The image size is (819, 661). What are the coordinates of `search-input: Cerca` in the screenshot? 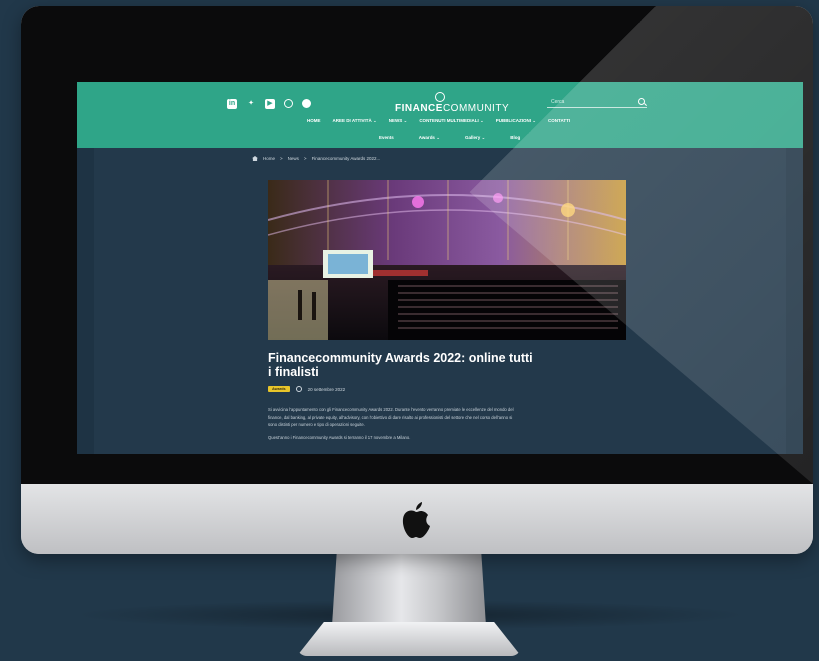 It's located at (597, 102).